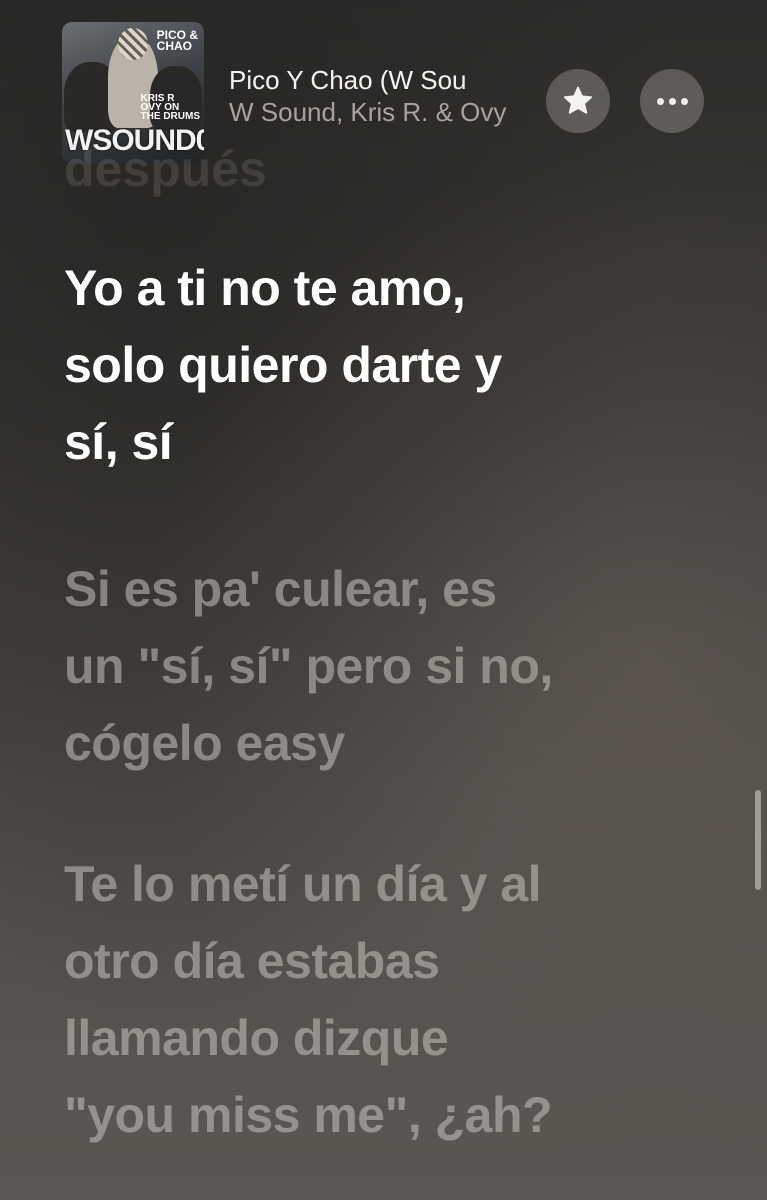  Describe the element at coordinates (165, 169) in the screenshot. I see `previous-lyric-line: después` at that location.